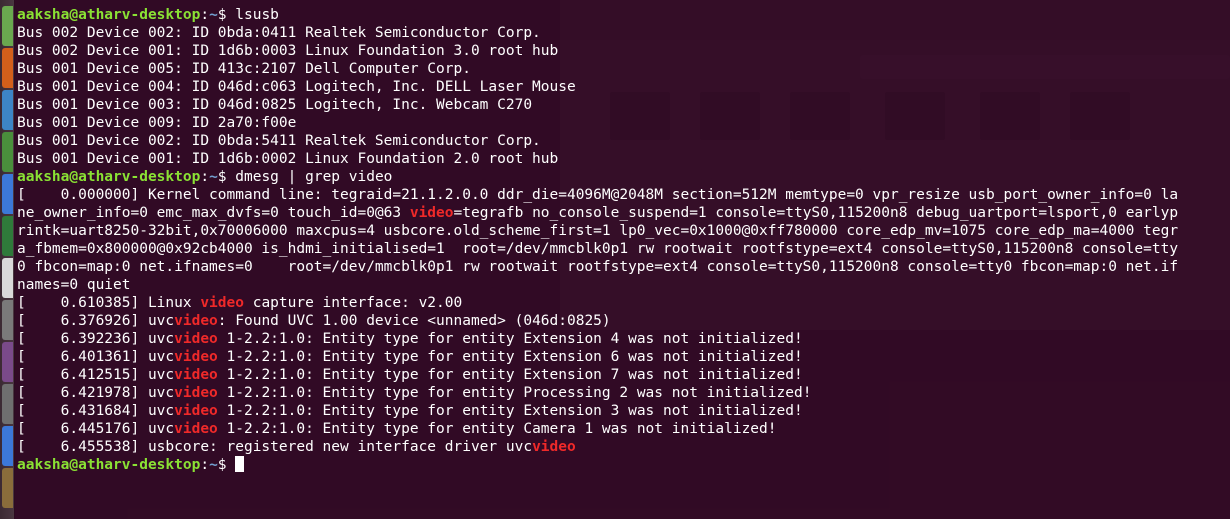  Describe the element at coordinates (623, 465) in the screenshot. I see `terminal-prompt-line: aaksha@atharv-desktop:~$` at that location.